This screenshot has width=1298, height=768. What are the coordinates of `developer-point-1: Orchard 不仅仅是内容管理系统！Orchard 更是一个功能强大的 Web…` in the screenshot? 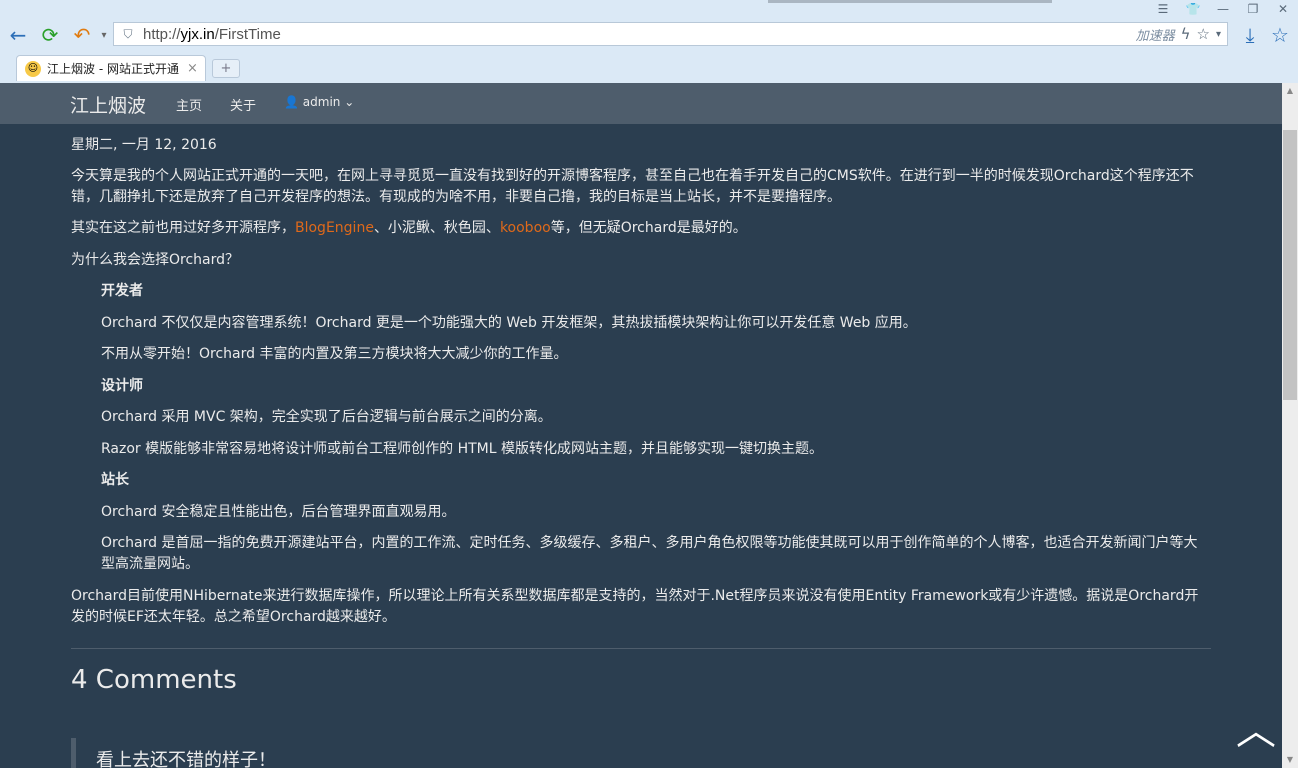 It's located at (509, 323).